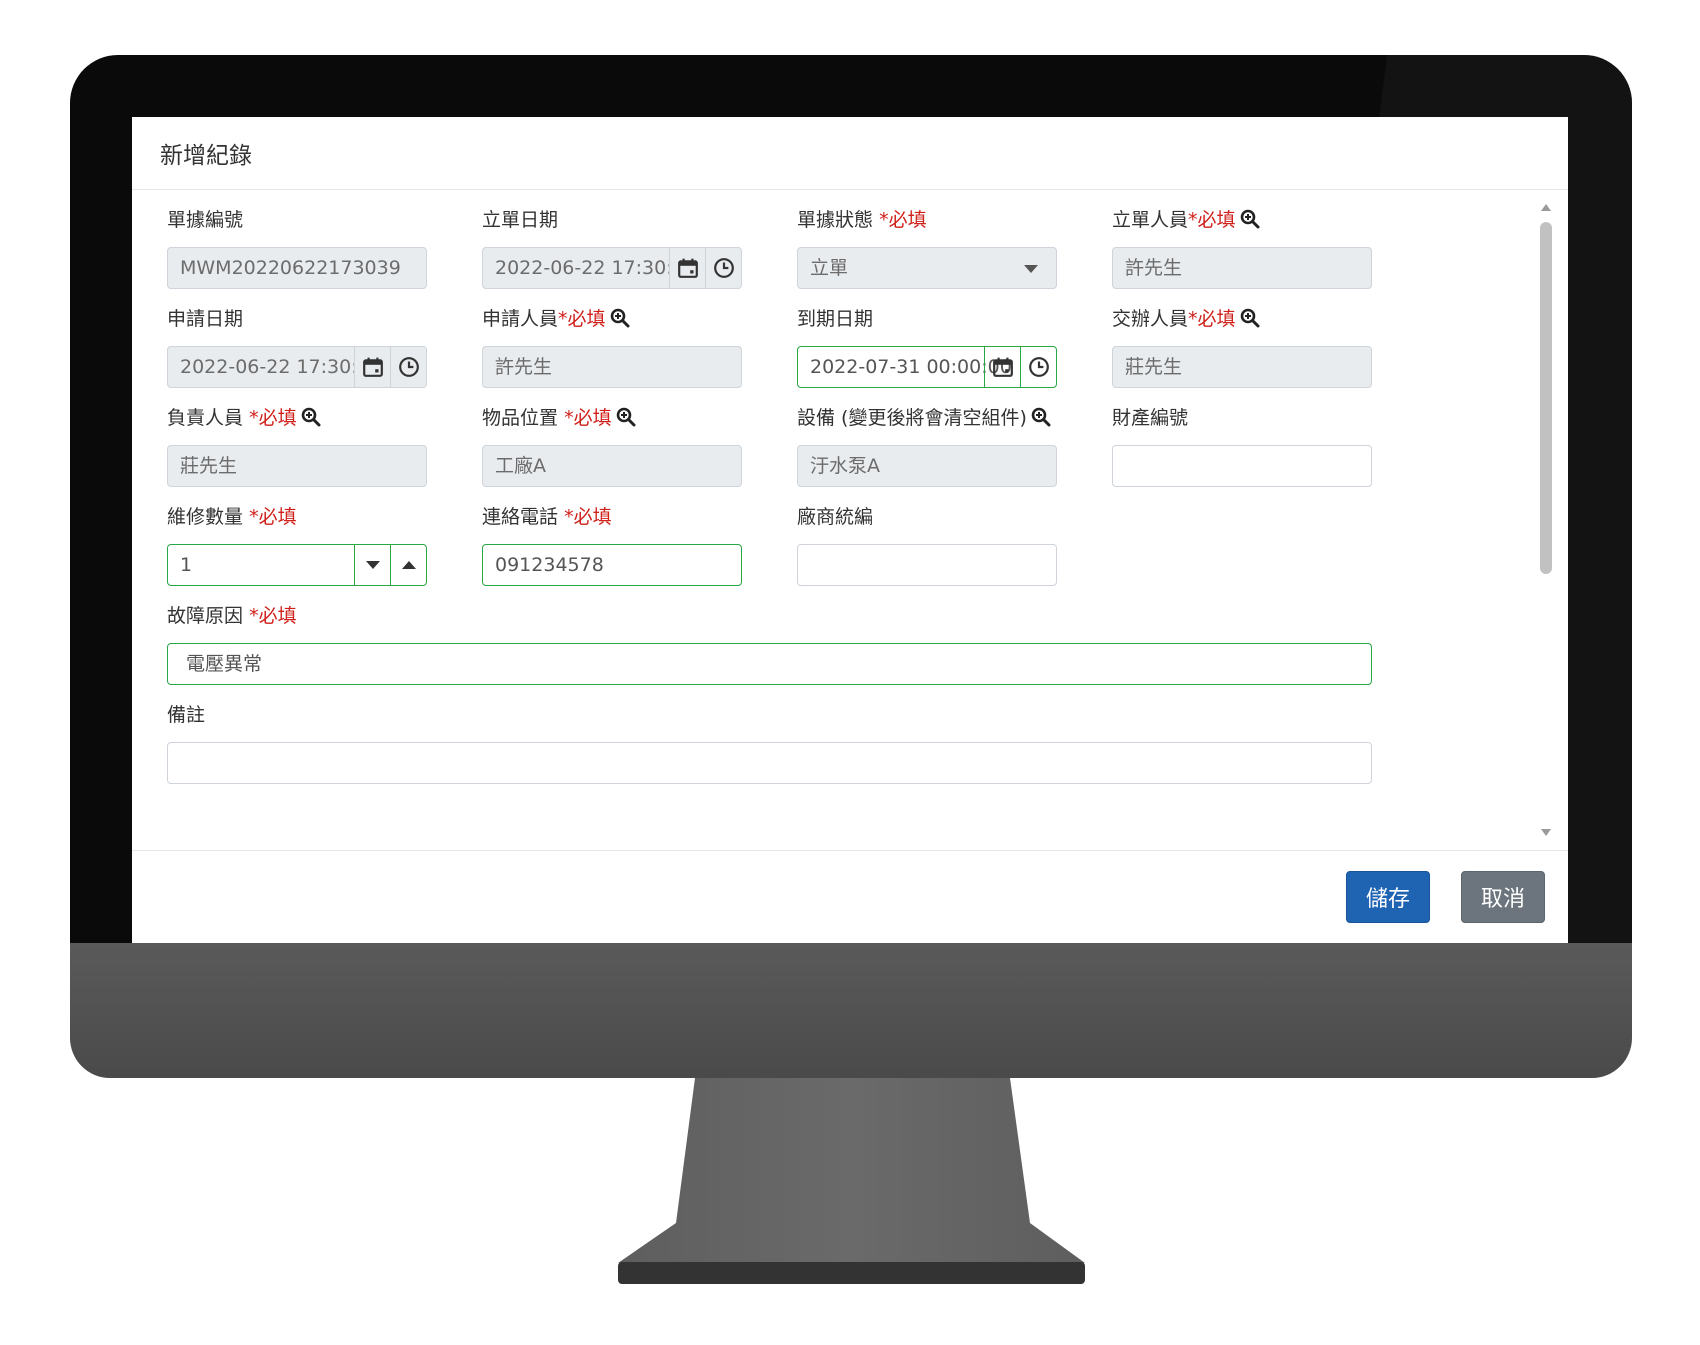 The image size is (1700, 1345). I want to click on monitor-base, so click(851, 1273).